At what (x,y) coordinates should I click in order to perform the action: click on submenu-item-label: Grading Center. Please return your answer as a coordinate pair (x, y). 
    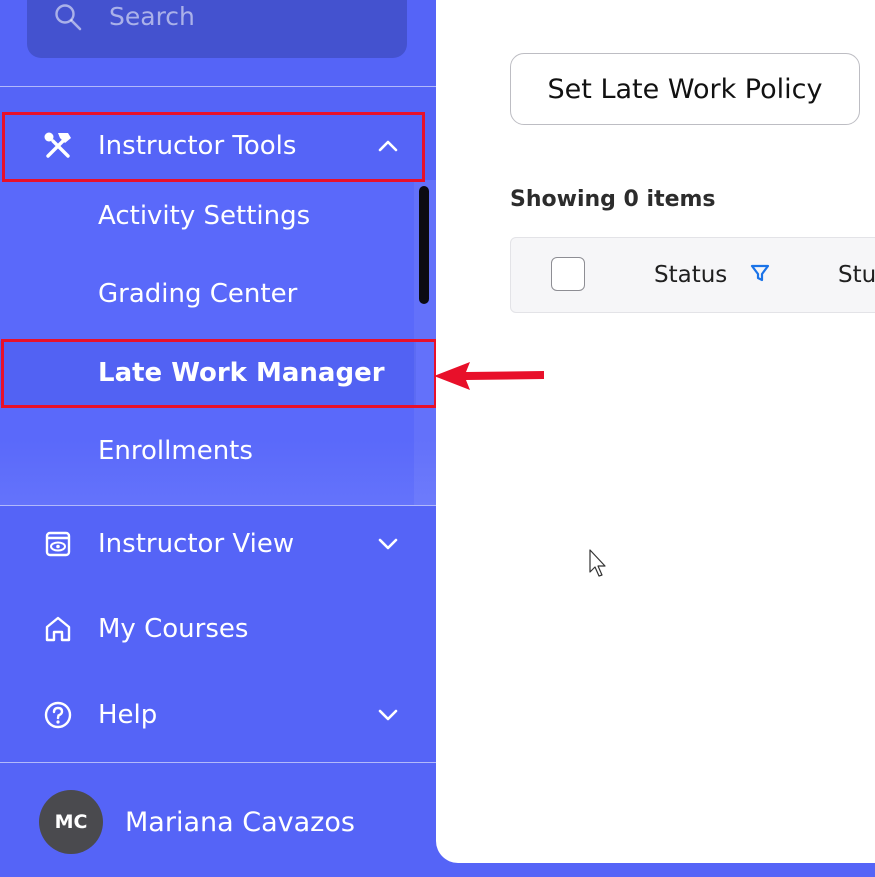
    Looking at the image, I should click on (198, 294).